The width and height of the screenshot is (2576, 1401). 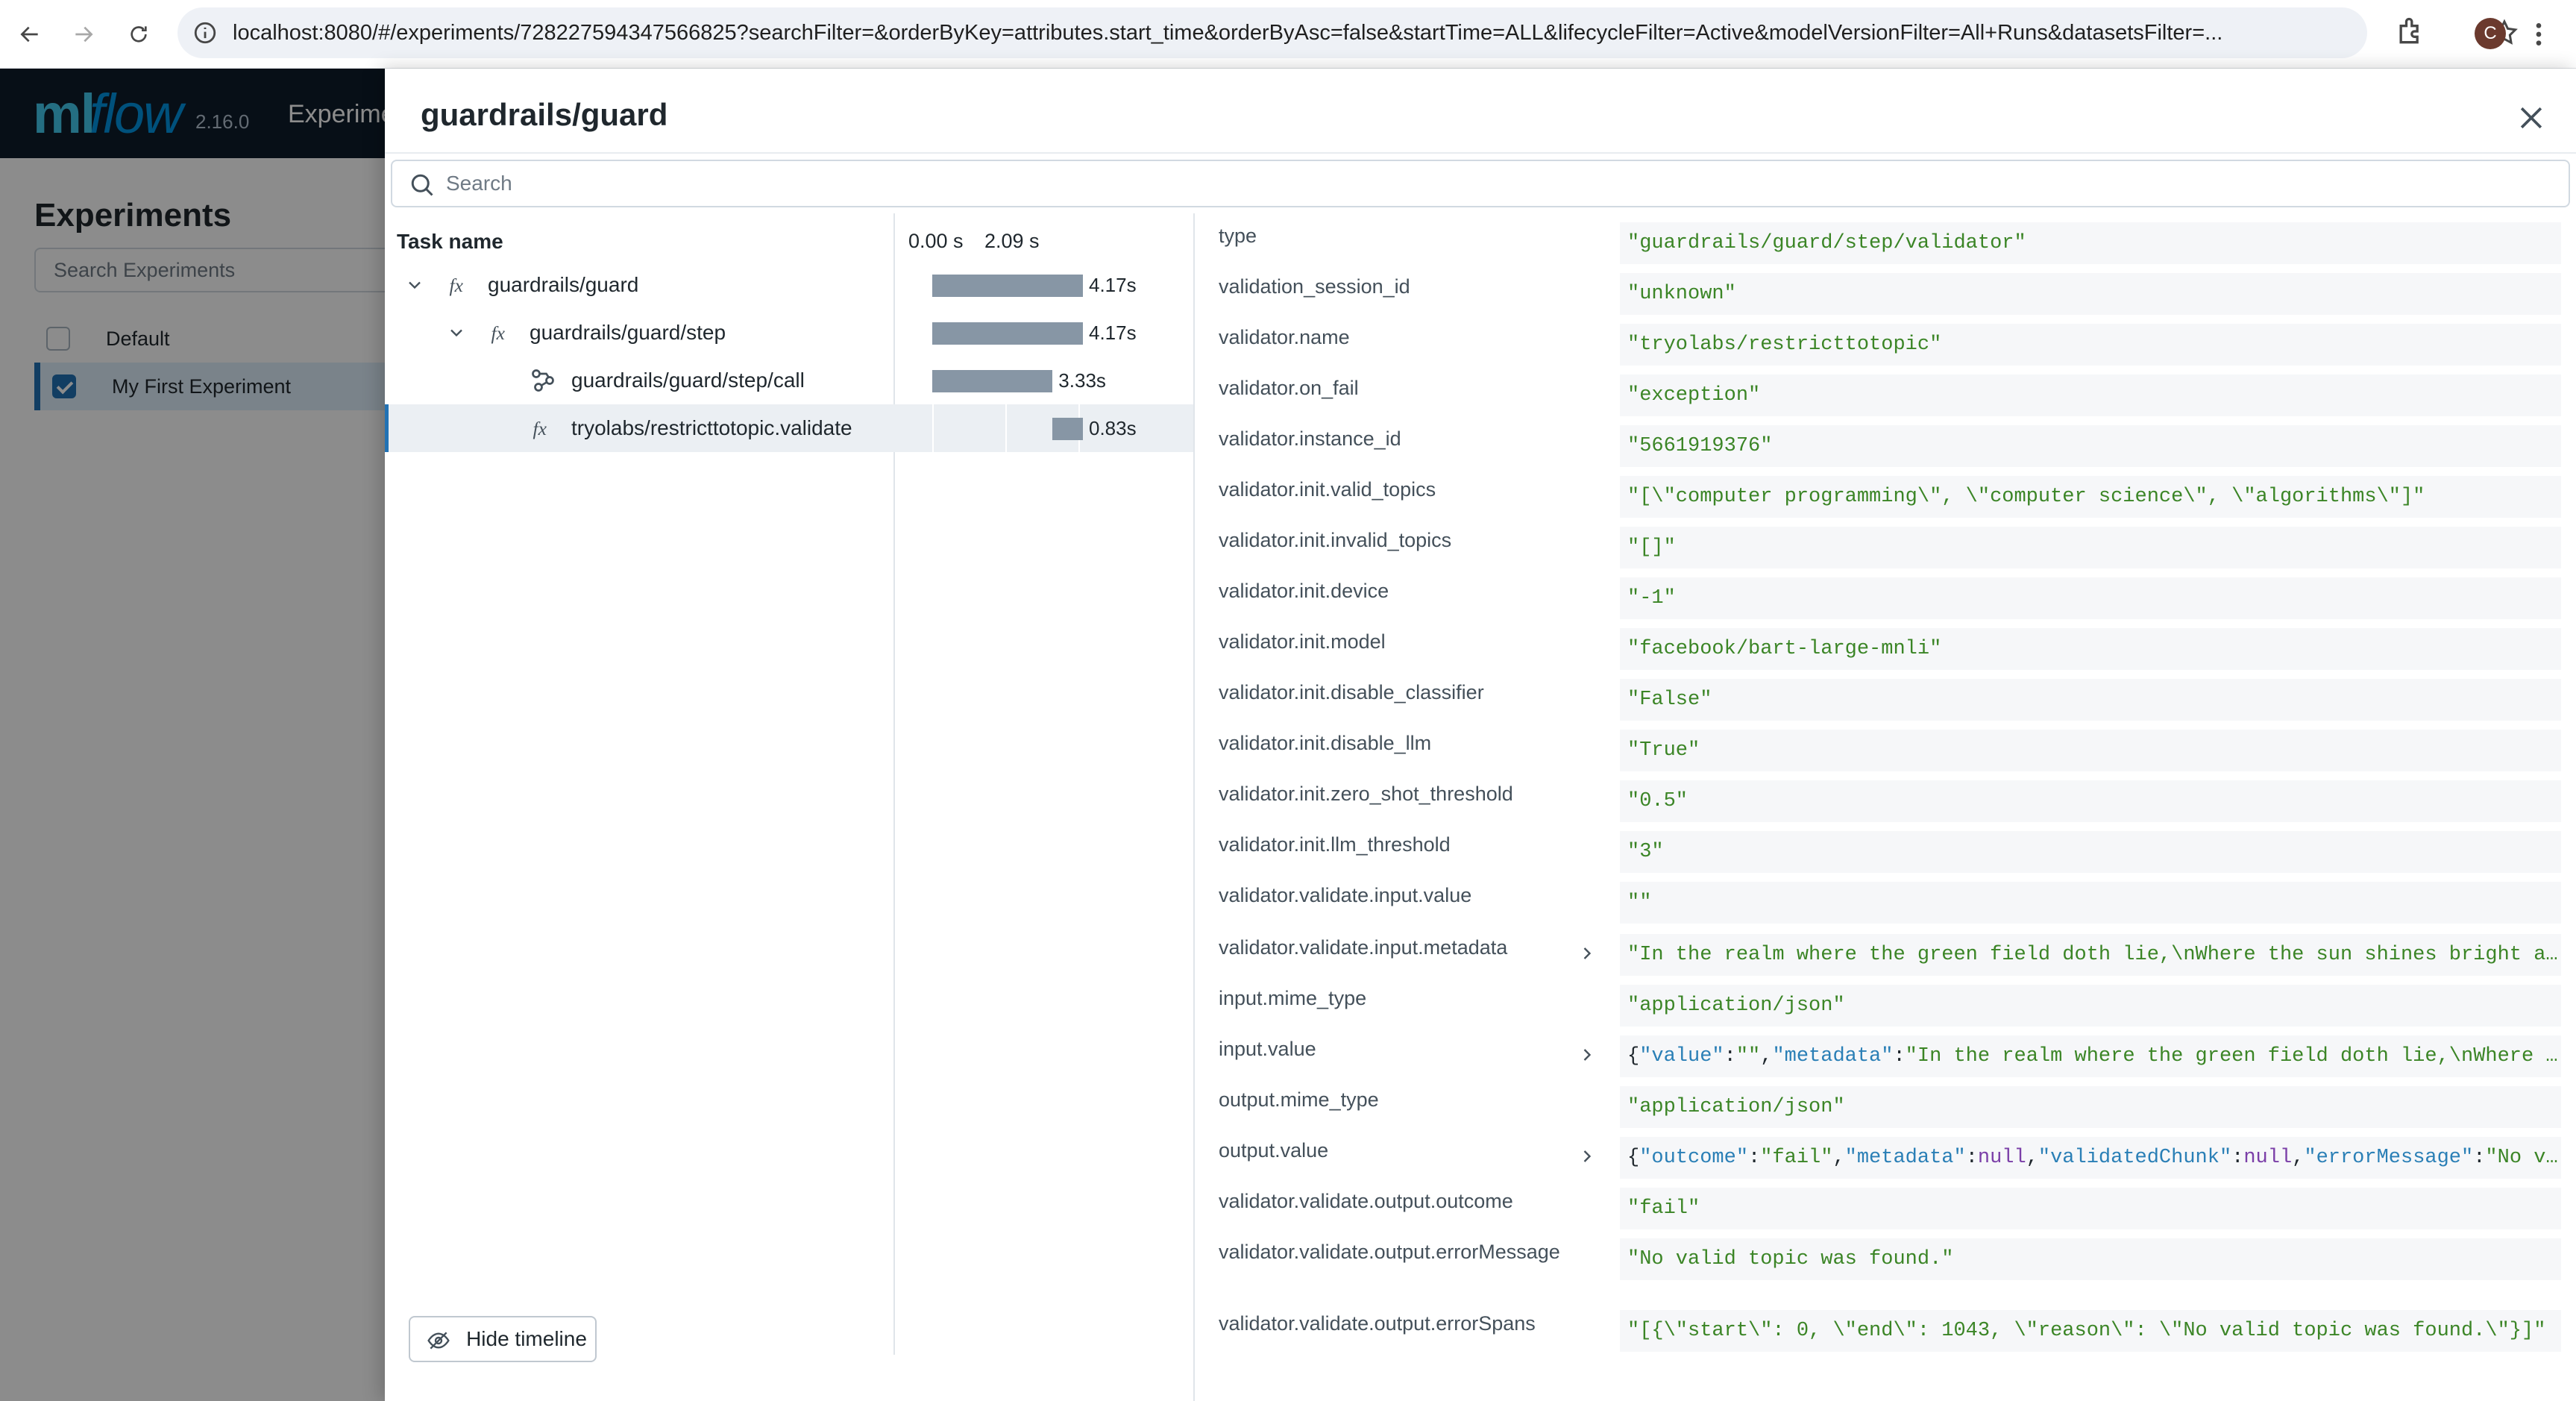 What do you see at coordinates (1390, 1252) in the screenshot?
I see `attribute-key: validator.validate.output.errorMessage` at bounding box center [1390, 1252].